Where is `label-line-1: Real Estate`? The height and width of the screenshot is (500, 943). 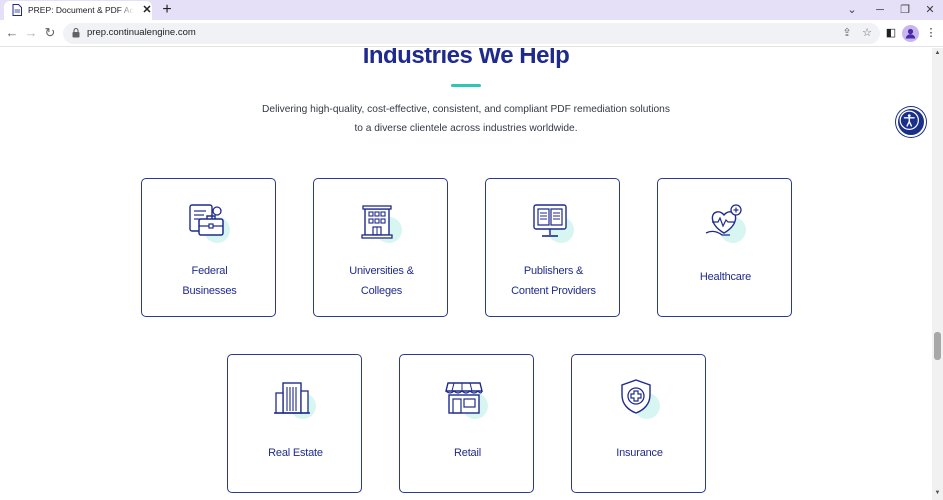 label-line-1: Real Estate is located at coordinates (295, 453).